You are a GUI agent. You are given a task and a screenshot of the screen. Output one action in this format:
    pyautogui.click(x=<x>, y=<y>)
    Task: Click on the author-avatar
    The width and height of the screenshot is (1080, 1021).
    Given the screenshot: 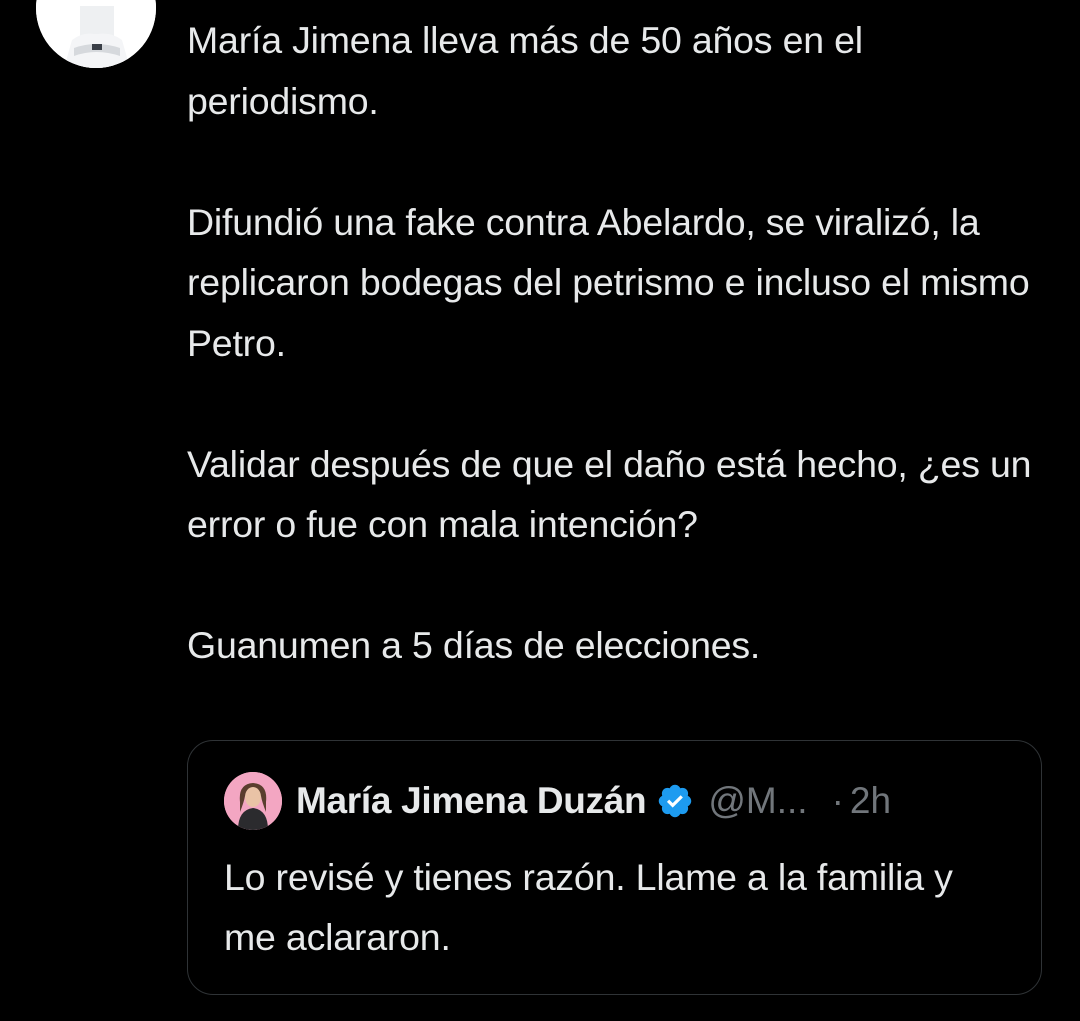 What is the action you would take?
    pyautogui.click(x=96, y=34)
    